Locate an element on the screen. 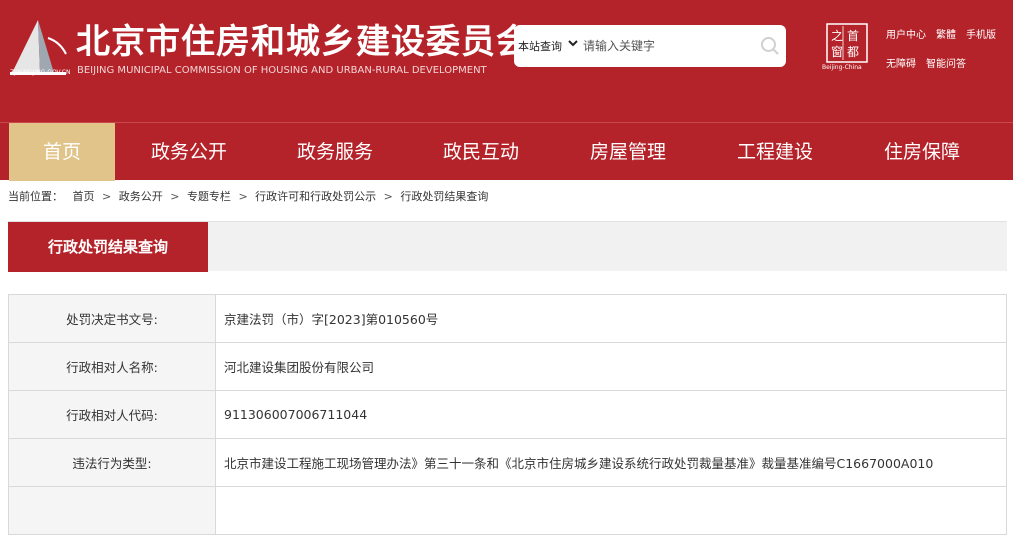 Image resolution: width=1013 pixels, height=535 pixels. search-icon is located at coordinates (770, 46).